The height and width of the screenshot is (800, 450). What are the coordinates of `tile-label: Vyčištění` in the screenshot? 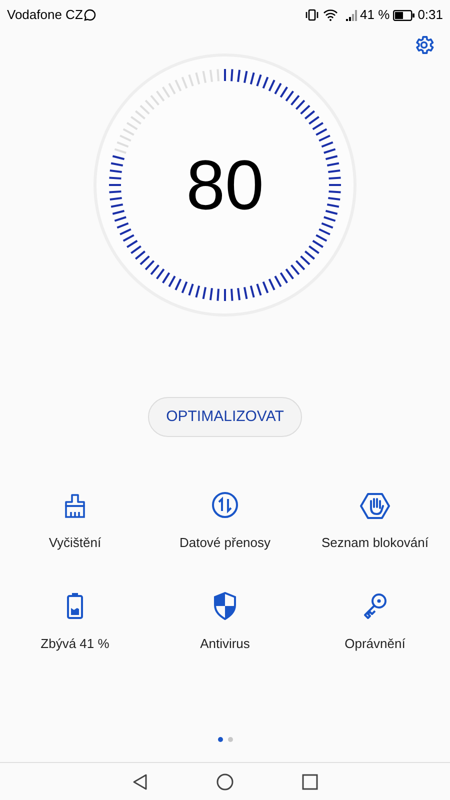 It's located at (75, 542).